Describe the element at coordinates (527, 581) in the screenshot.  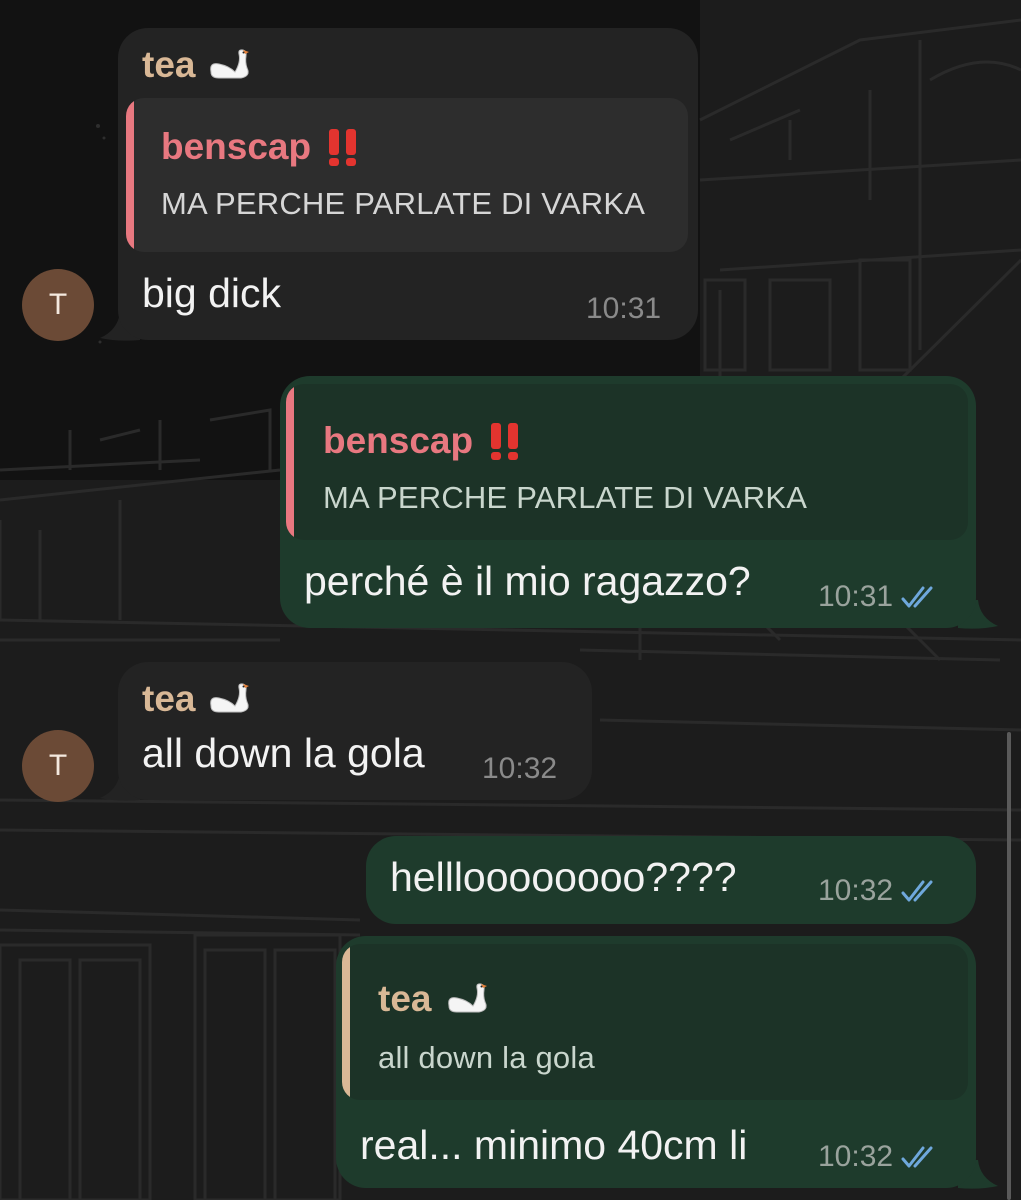
I see `message-text: perché è il mio ragazzo?` at that location.